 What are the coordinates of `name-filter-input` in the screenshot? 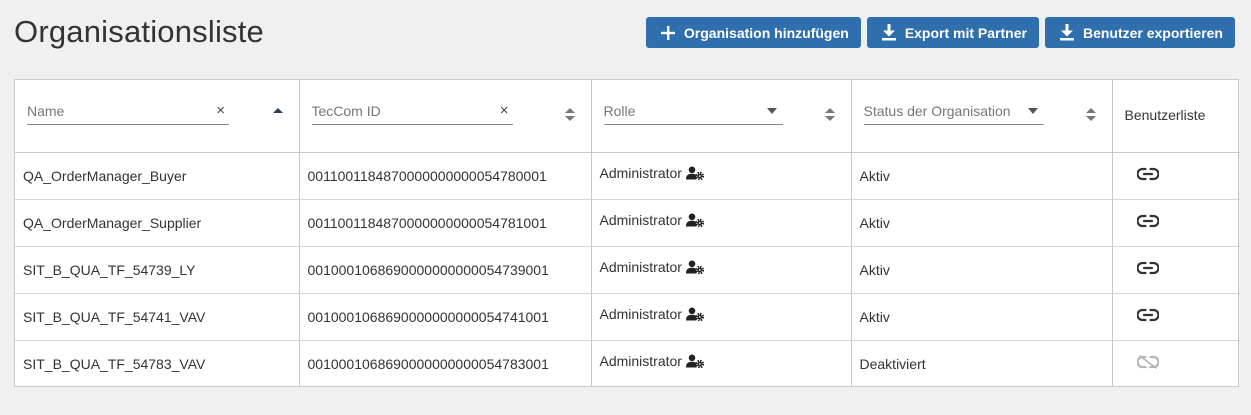 It's located at (128, 111).